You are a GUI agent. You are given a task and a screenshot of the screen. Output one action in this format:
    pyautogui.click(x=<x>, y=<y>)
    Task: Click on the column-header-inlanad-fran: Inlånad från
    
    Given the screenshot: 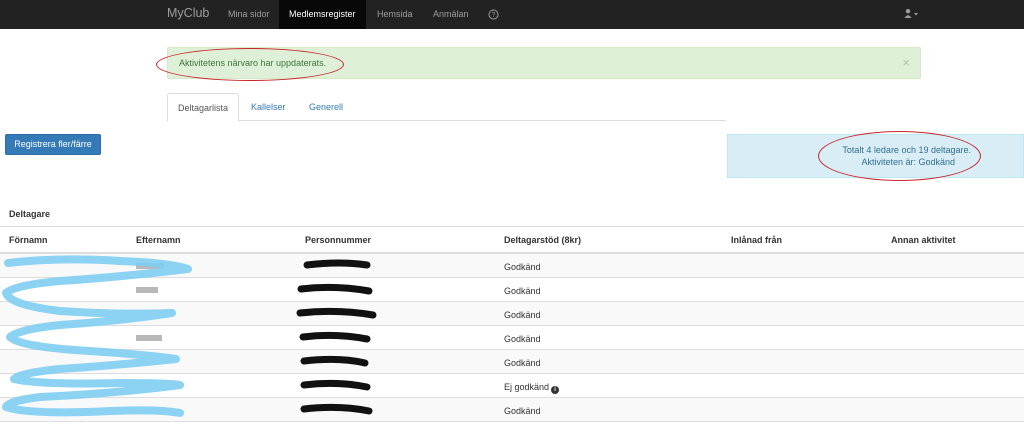 What is the action you would take?
    pyautogui.click(x=757, y=240)
    